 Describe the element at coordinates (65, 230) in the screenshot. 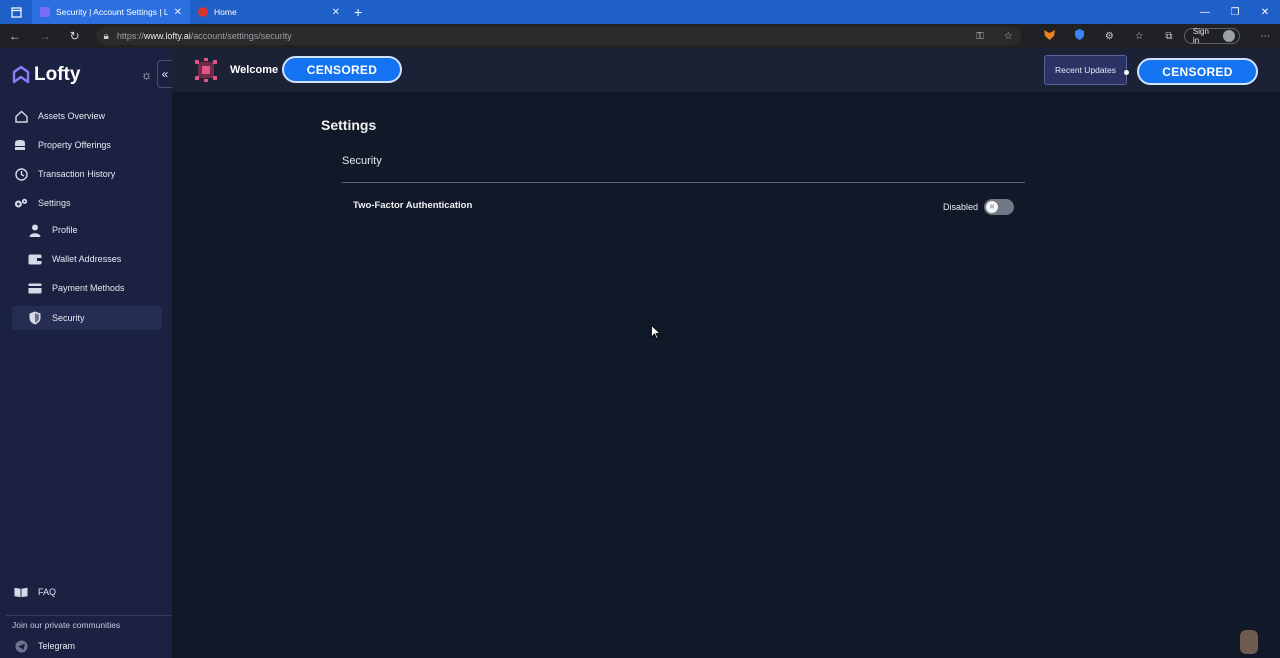

I see `sidebar-item-label: Profile` at that location.